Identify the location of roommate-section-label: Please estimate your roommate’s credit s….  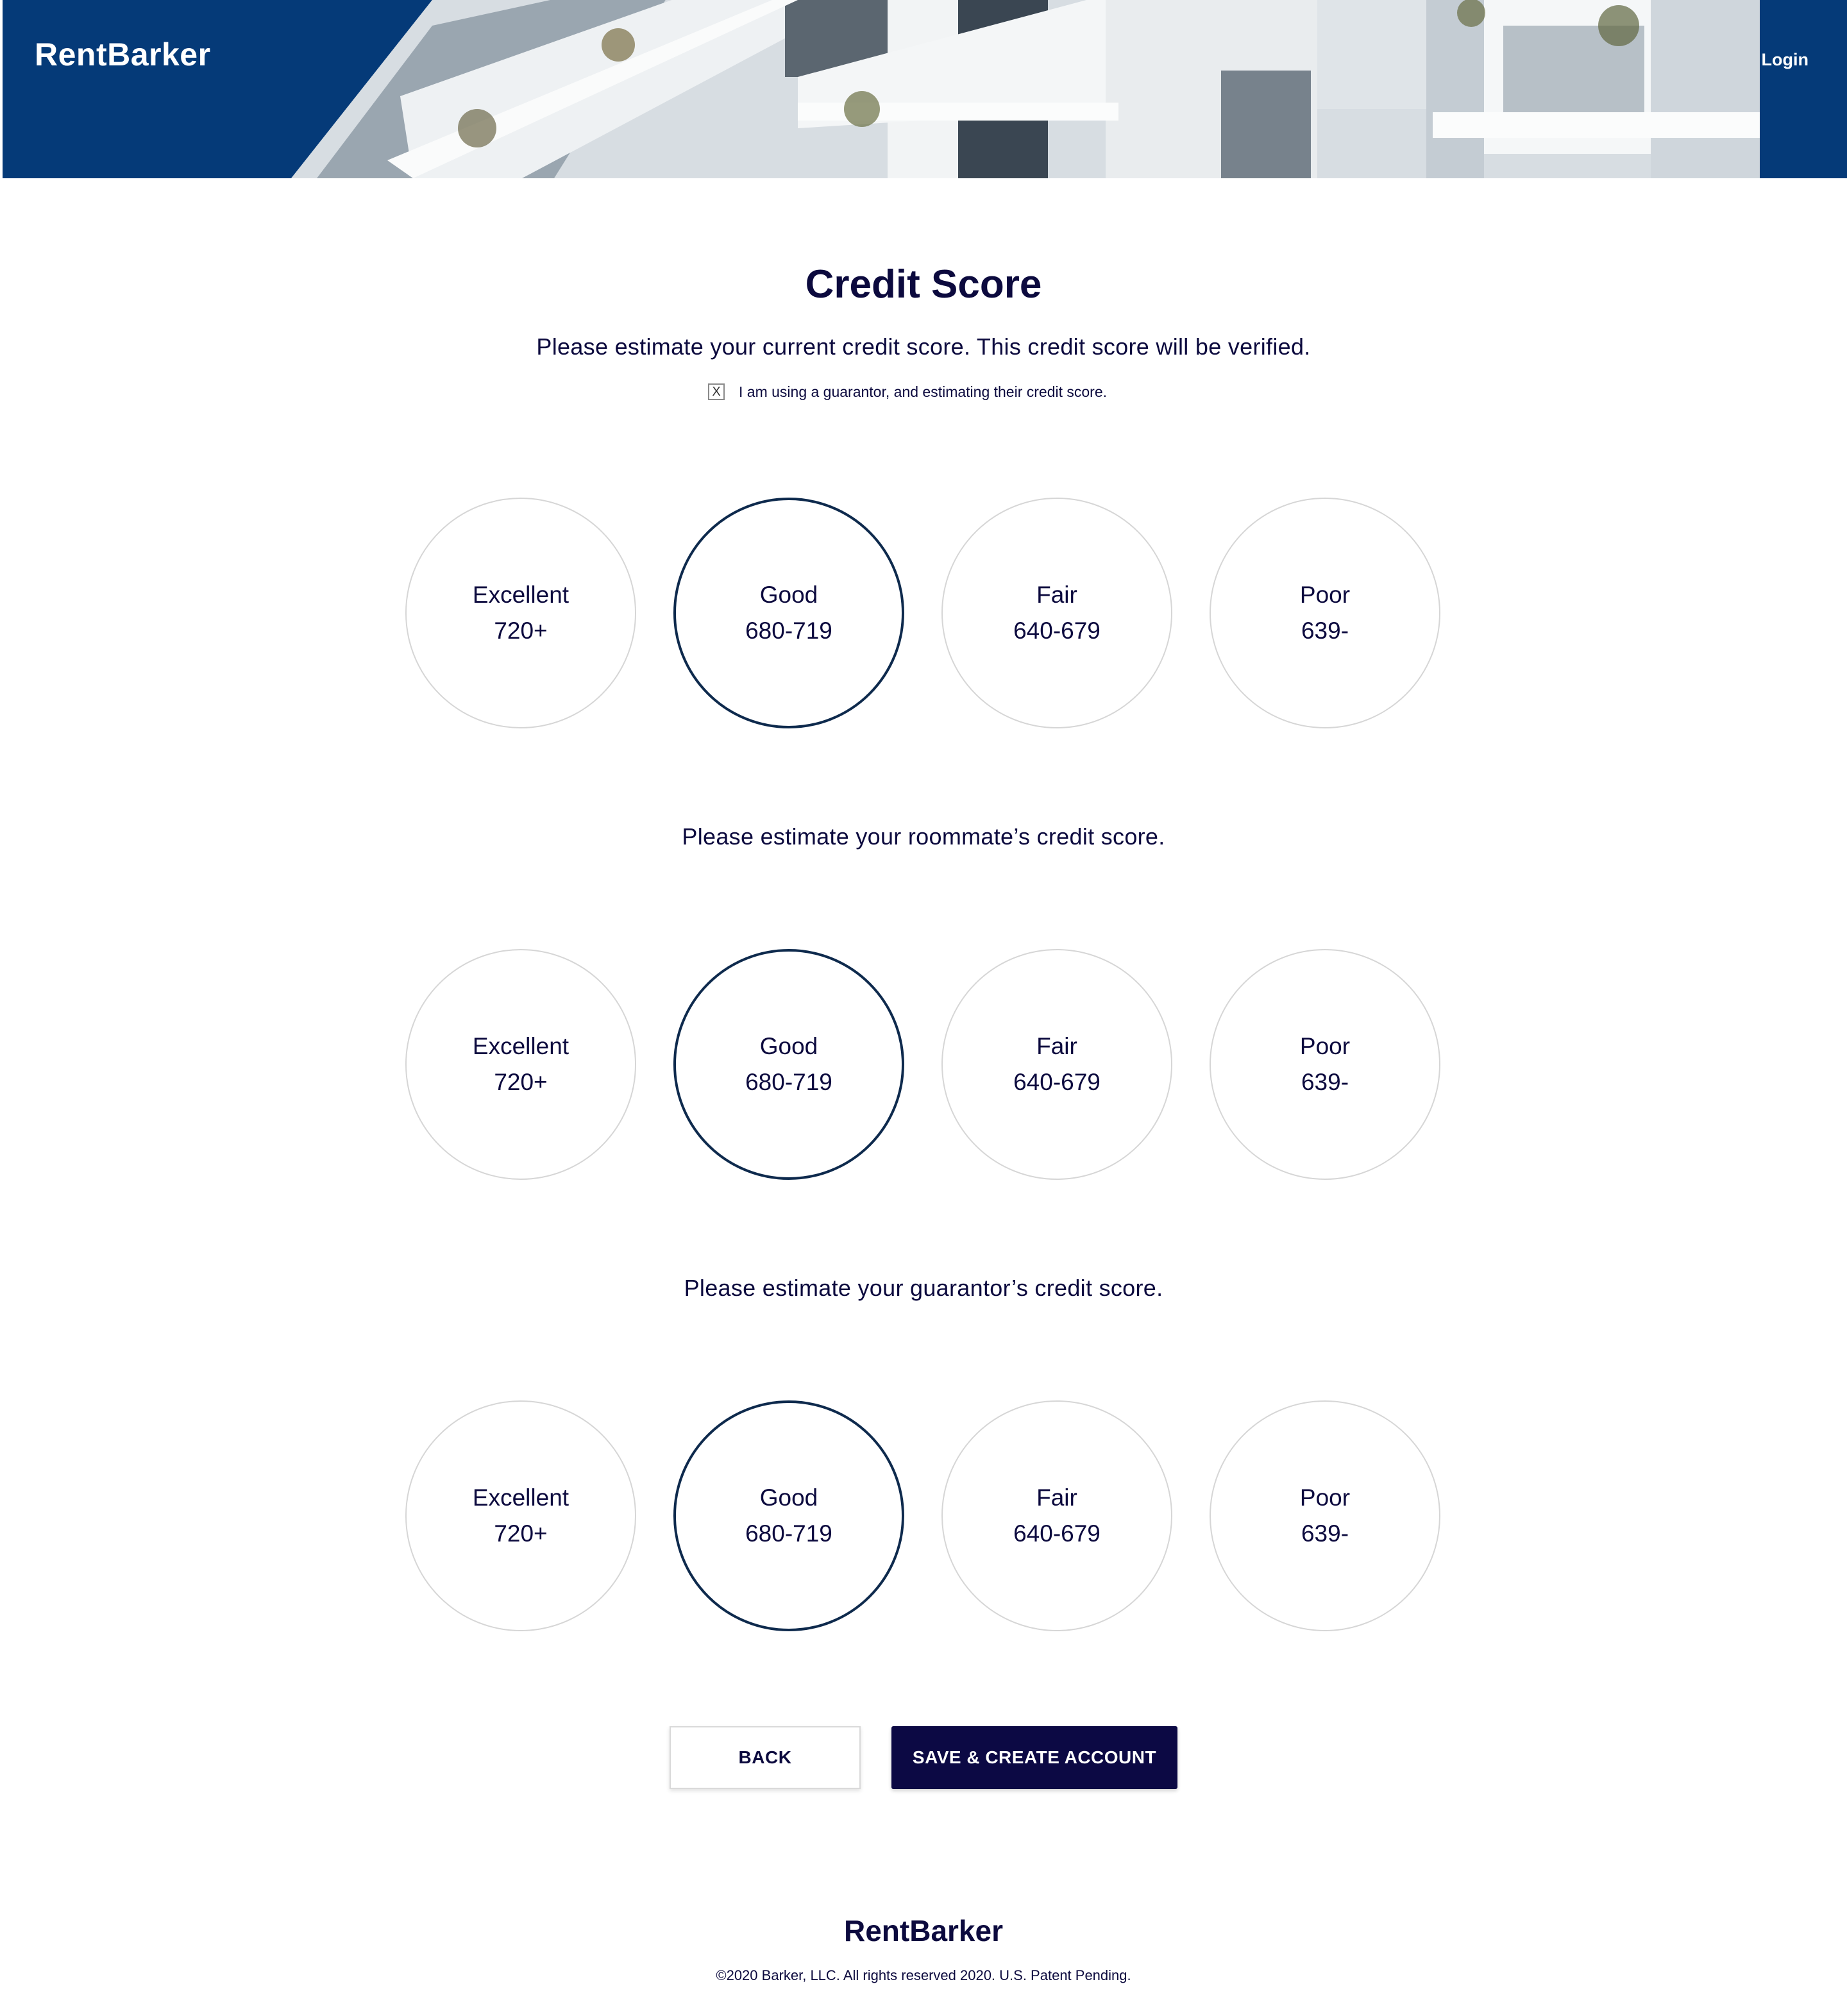
(923, 836).